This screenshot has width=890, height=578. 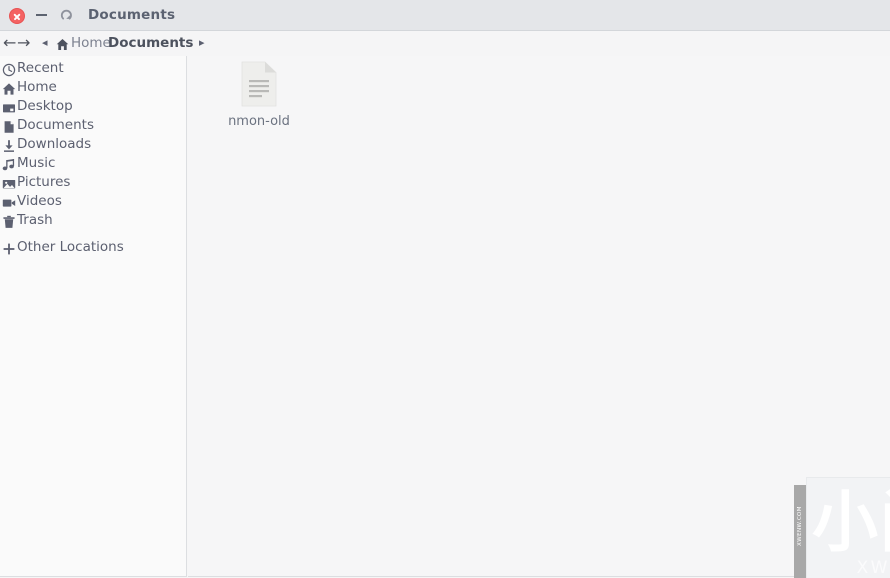 What do you see at coordinates (93, 183) in the screenshot?
I see `sidebar-item-pictures: Pictures` at bounding box center [93, 183].